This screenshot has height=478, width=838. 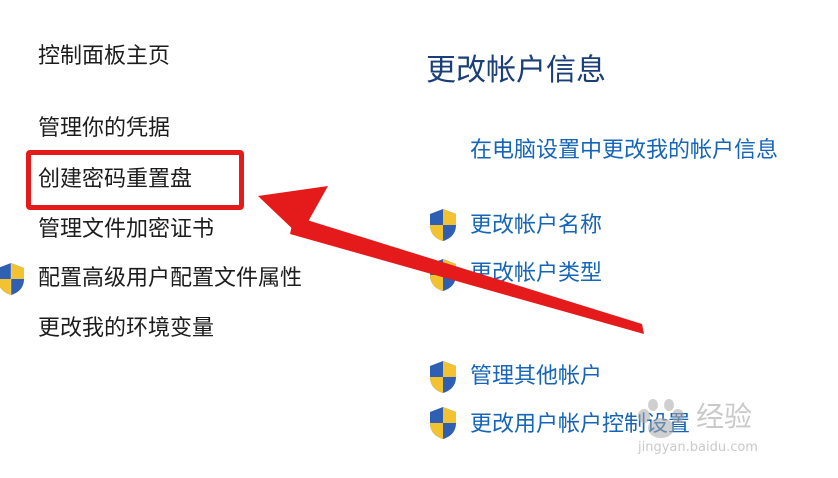 I want to click on link-manage-other-accounts: 管理其他帐户, so click(x=536, y=377).